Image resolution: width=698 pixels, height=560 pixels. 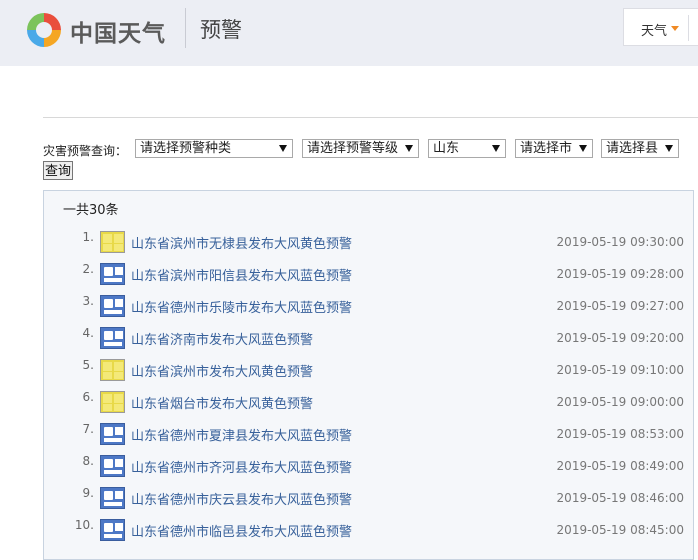 I want to click on section-divider, so click(x=370, y=117).